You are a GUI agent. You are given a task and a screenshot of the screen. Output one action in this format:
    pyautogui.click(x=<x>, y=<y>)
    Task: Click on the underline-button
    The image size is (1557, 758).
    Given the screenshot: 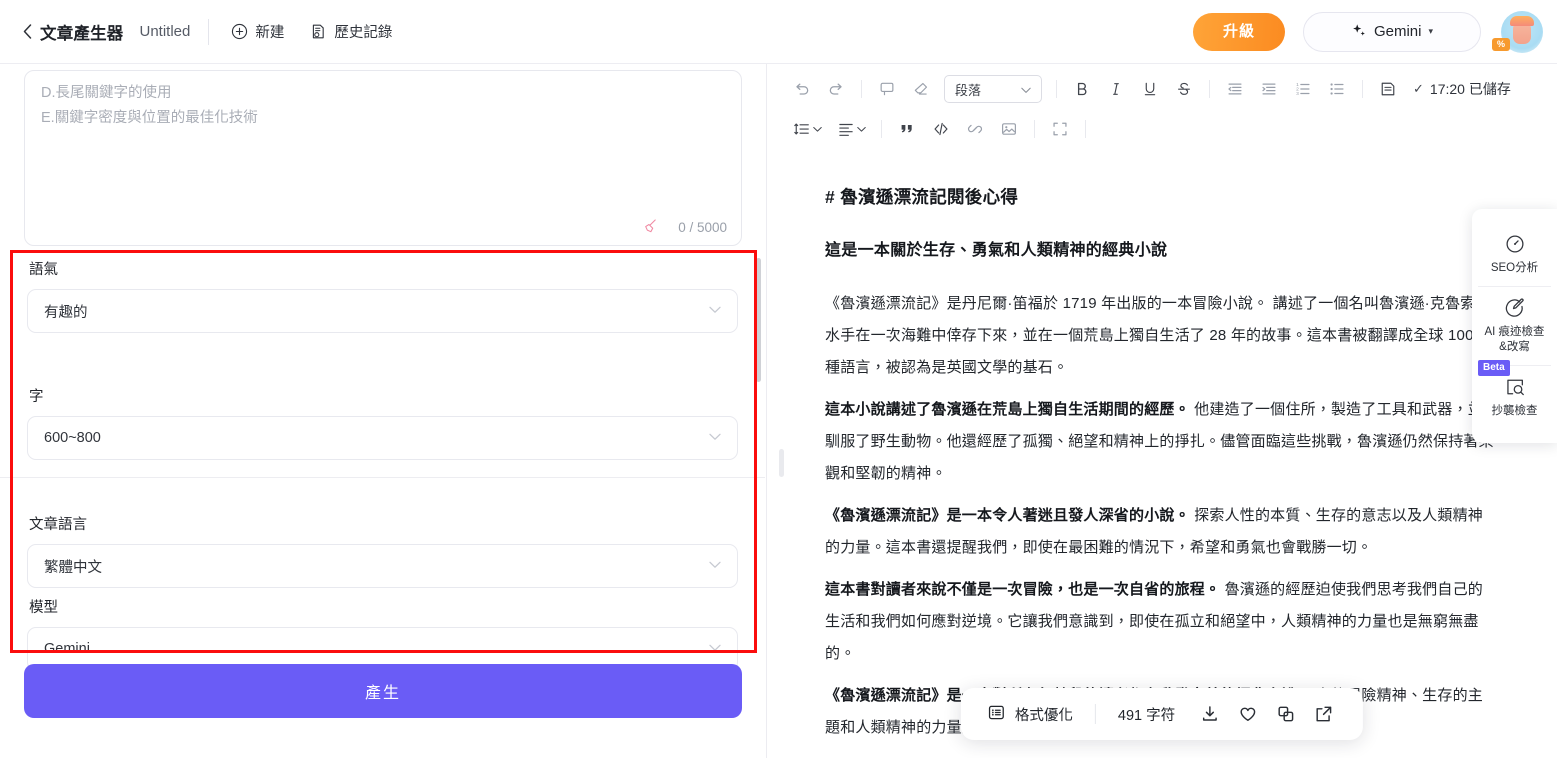 What is the action you would take?
    pyautogui.click(x=1150, y=89)
    